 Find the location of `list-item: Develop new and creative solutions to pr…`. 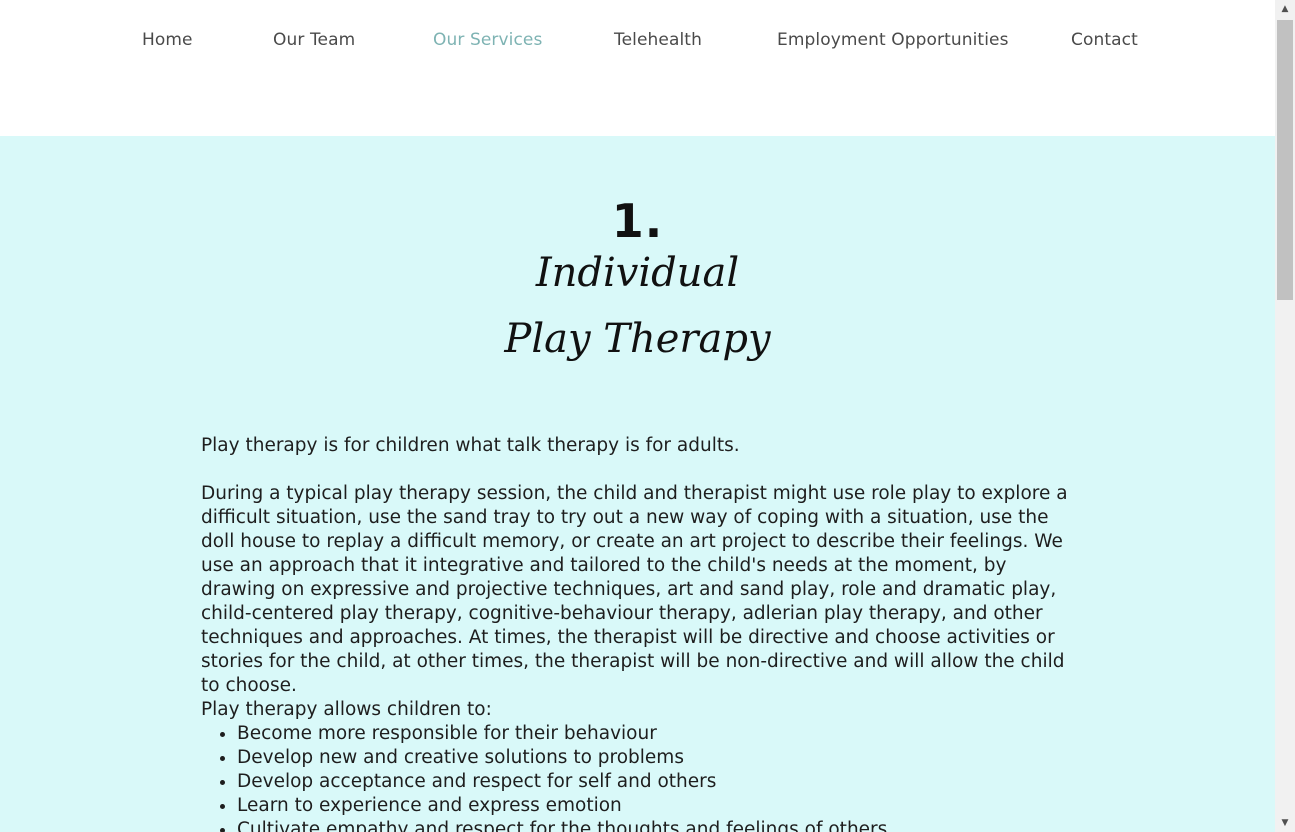

list-item: Develop new and creative solutions to pr… is located at coordinates (562, 758).